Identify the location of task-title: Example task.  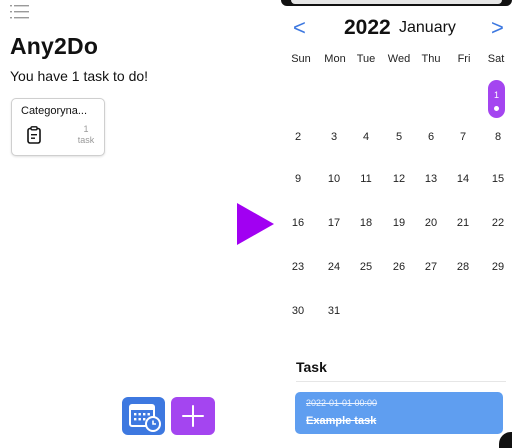
(341, 421).